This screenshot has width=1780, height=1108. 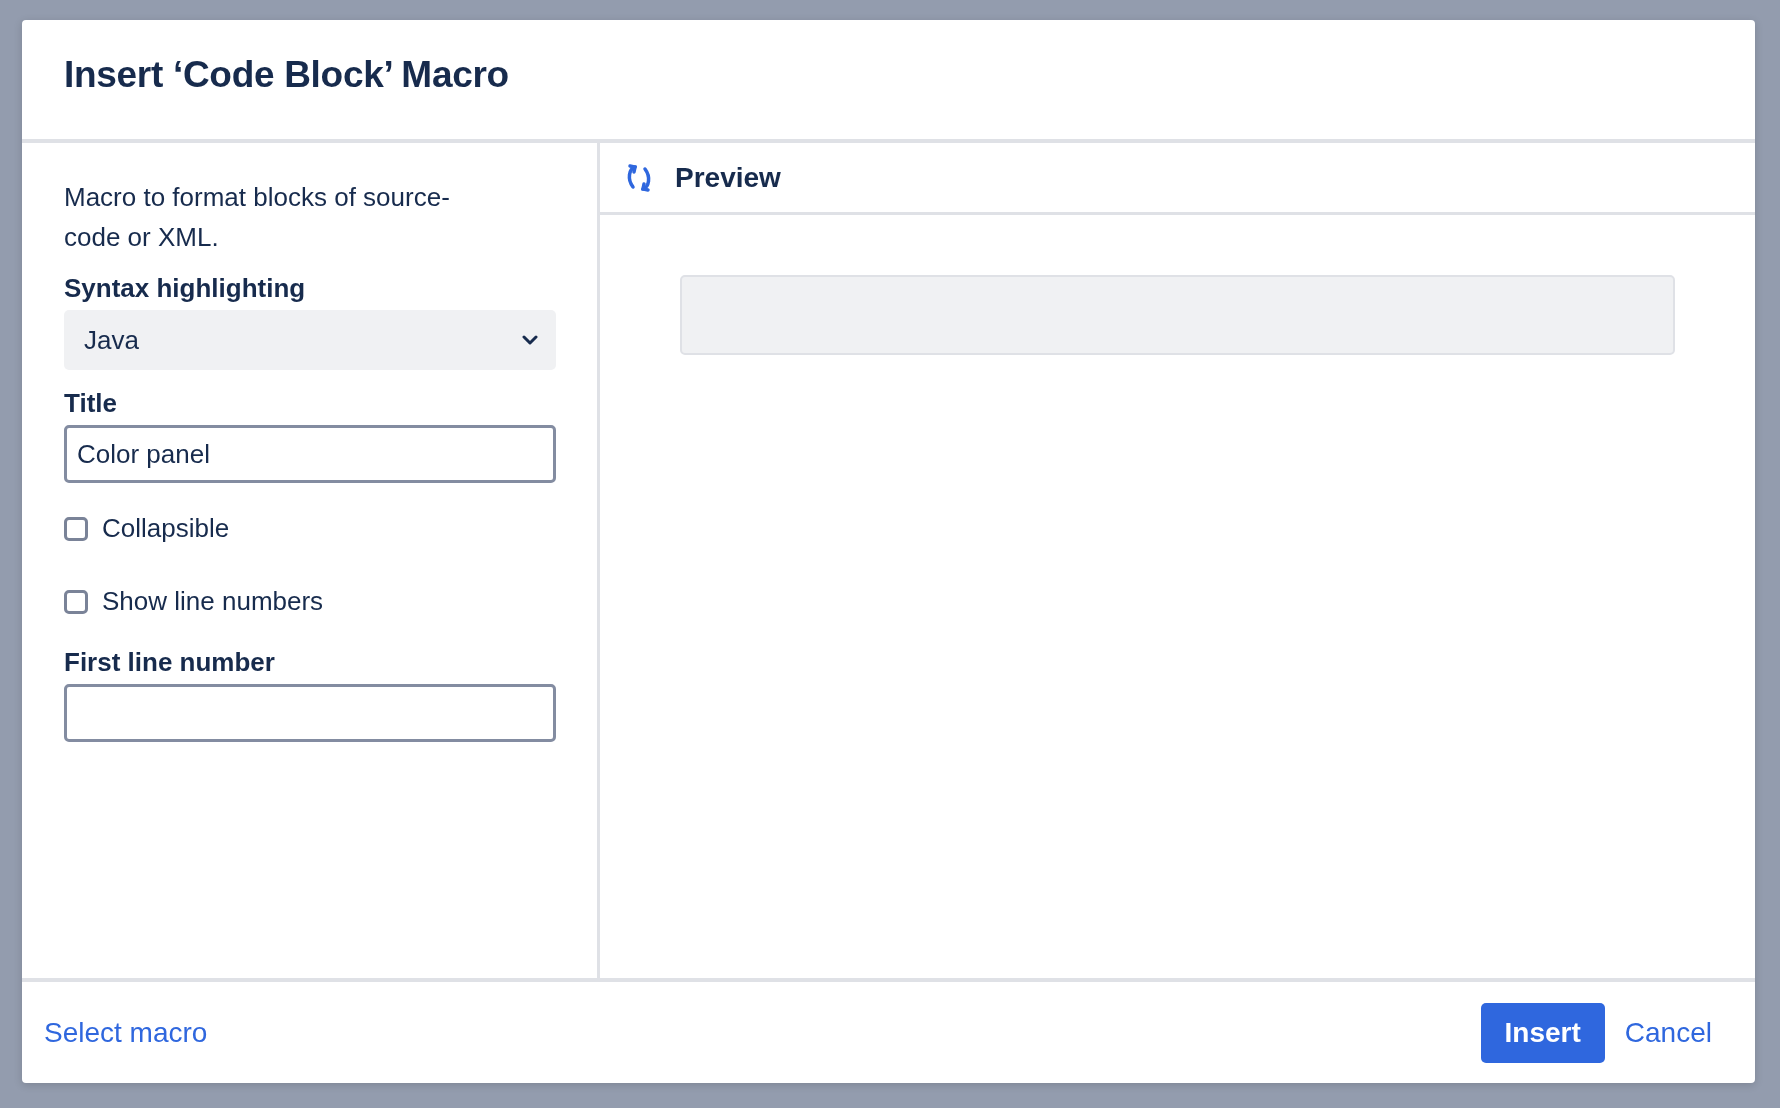 What do you see at coordinates (169, 662) in the screenshot?
I see `field-label: First line number` at bounding box center [169, 662].